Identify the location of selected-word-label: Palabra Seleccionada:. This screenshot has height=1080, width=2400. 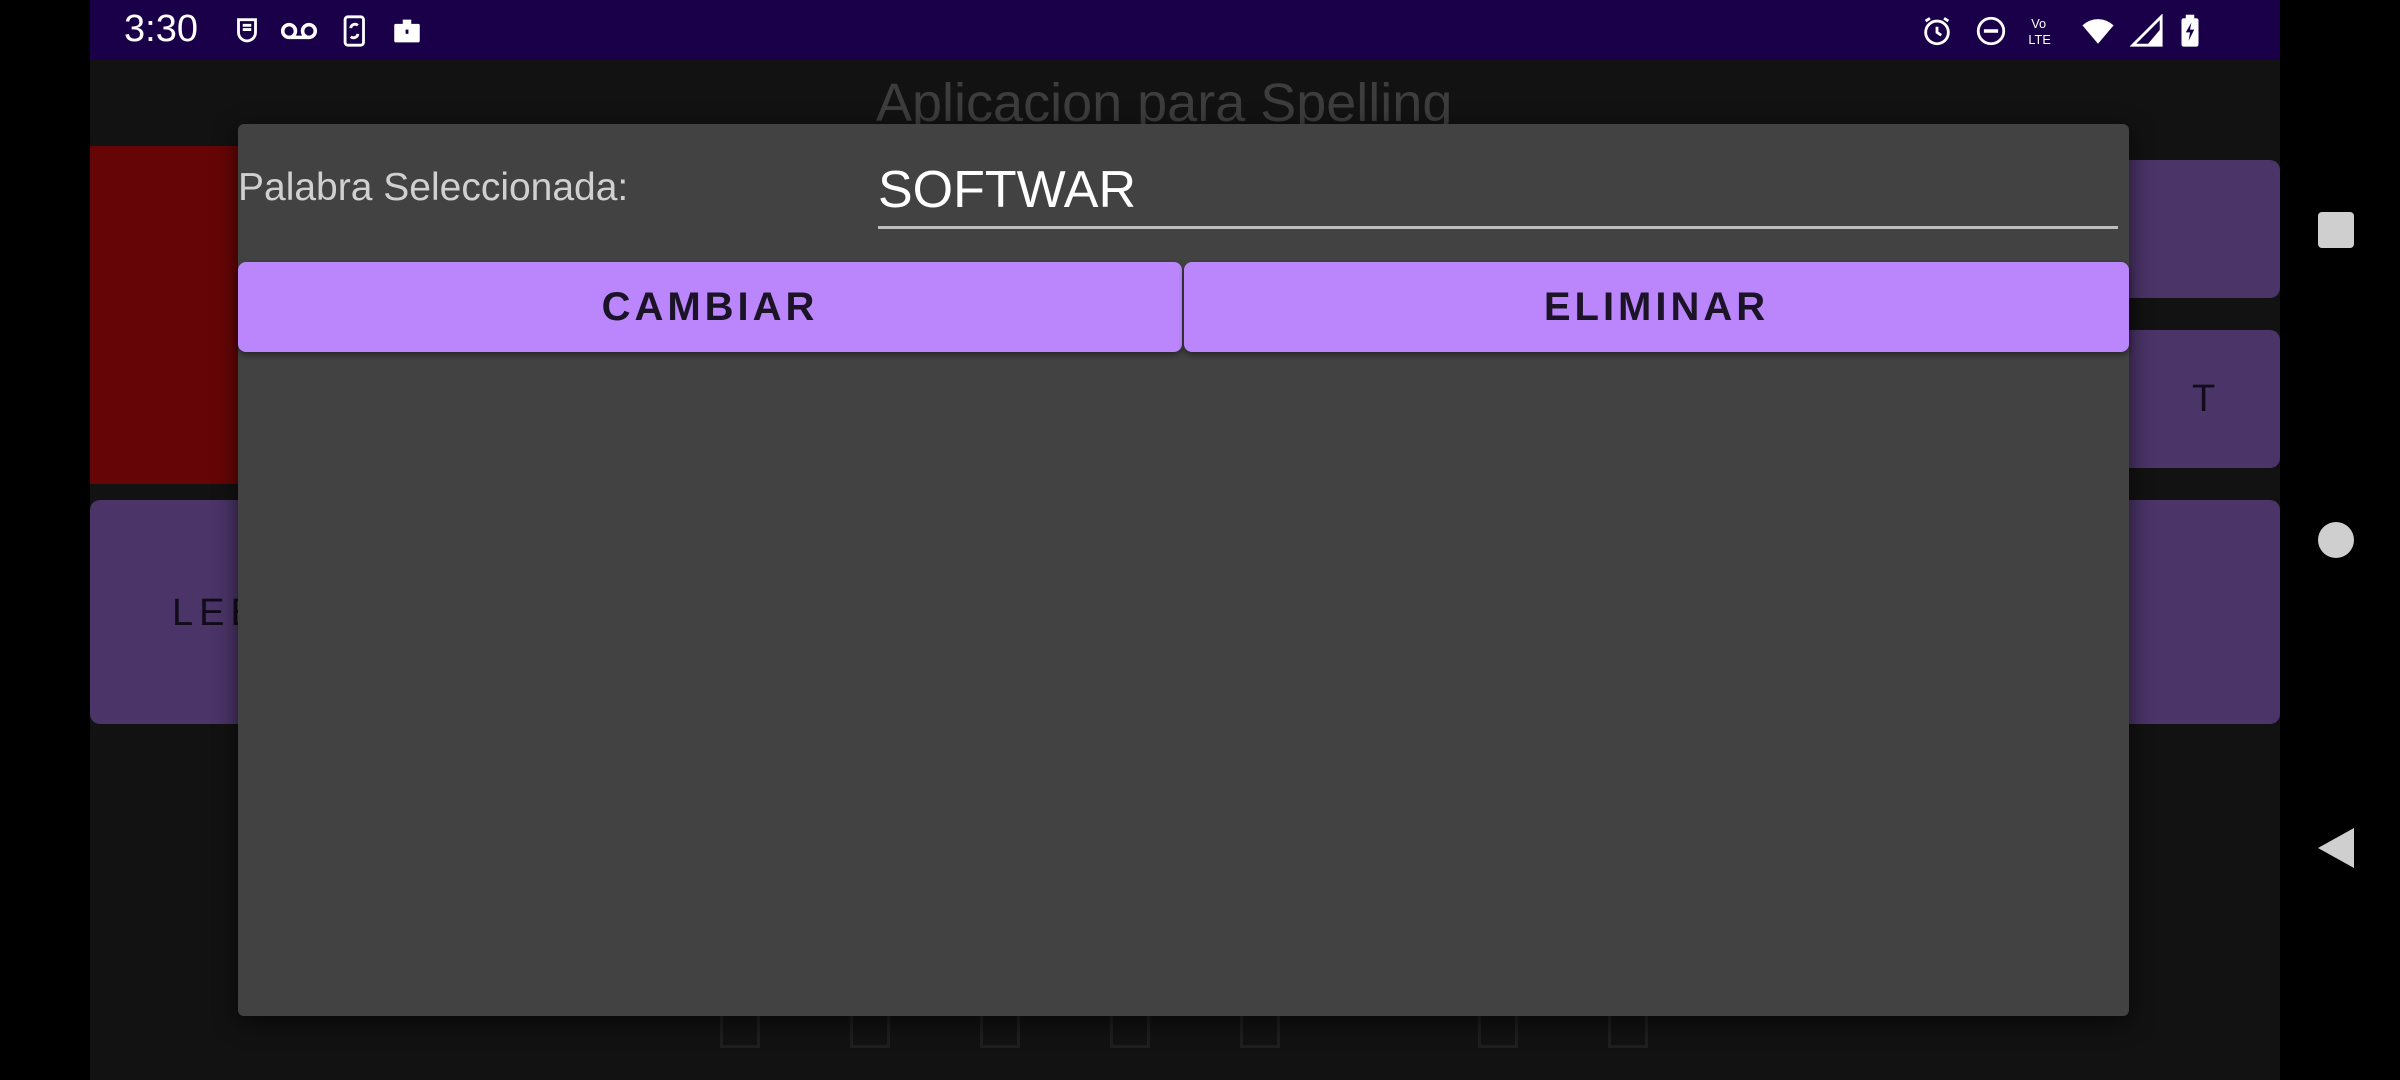
(433, 187).